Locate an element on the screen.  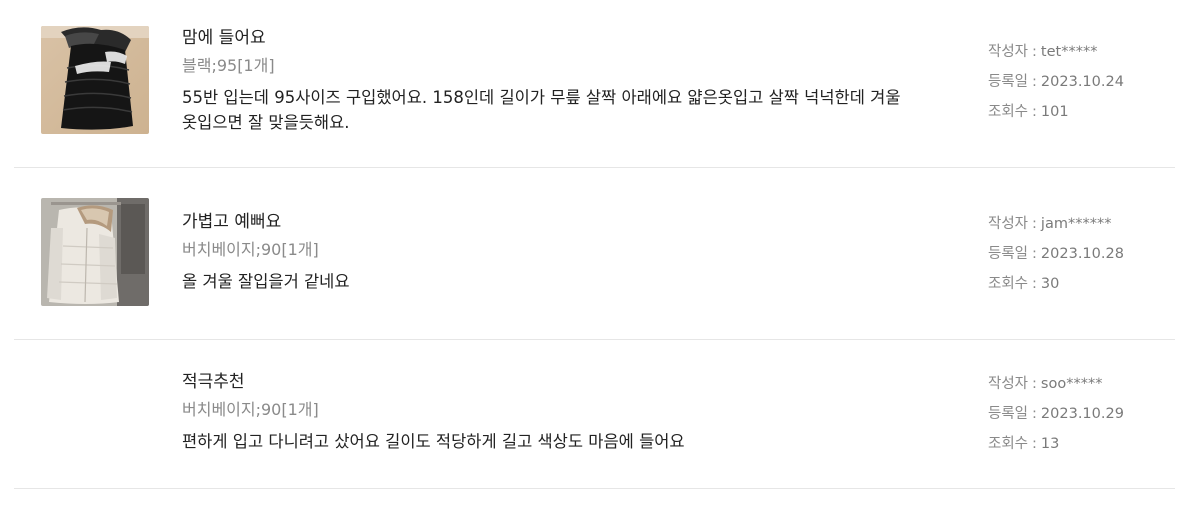
views-value: 13 is located at coordinates (1050, 444).